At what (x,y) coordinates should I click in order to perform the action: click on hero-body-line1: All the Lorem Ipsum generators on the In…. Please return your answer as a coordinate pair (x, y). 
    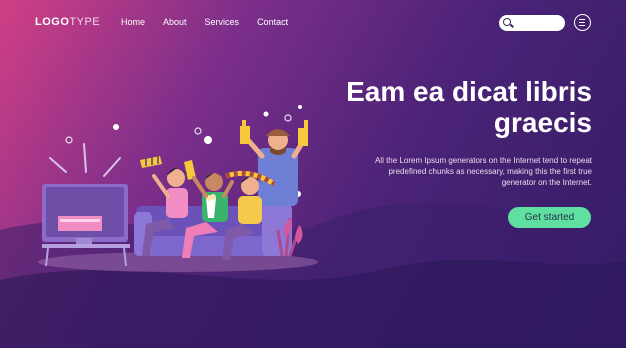
    Looking at the image, I should click on (483, 160).